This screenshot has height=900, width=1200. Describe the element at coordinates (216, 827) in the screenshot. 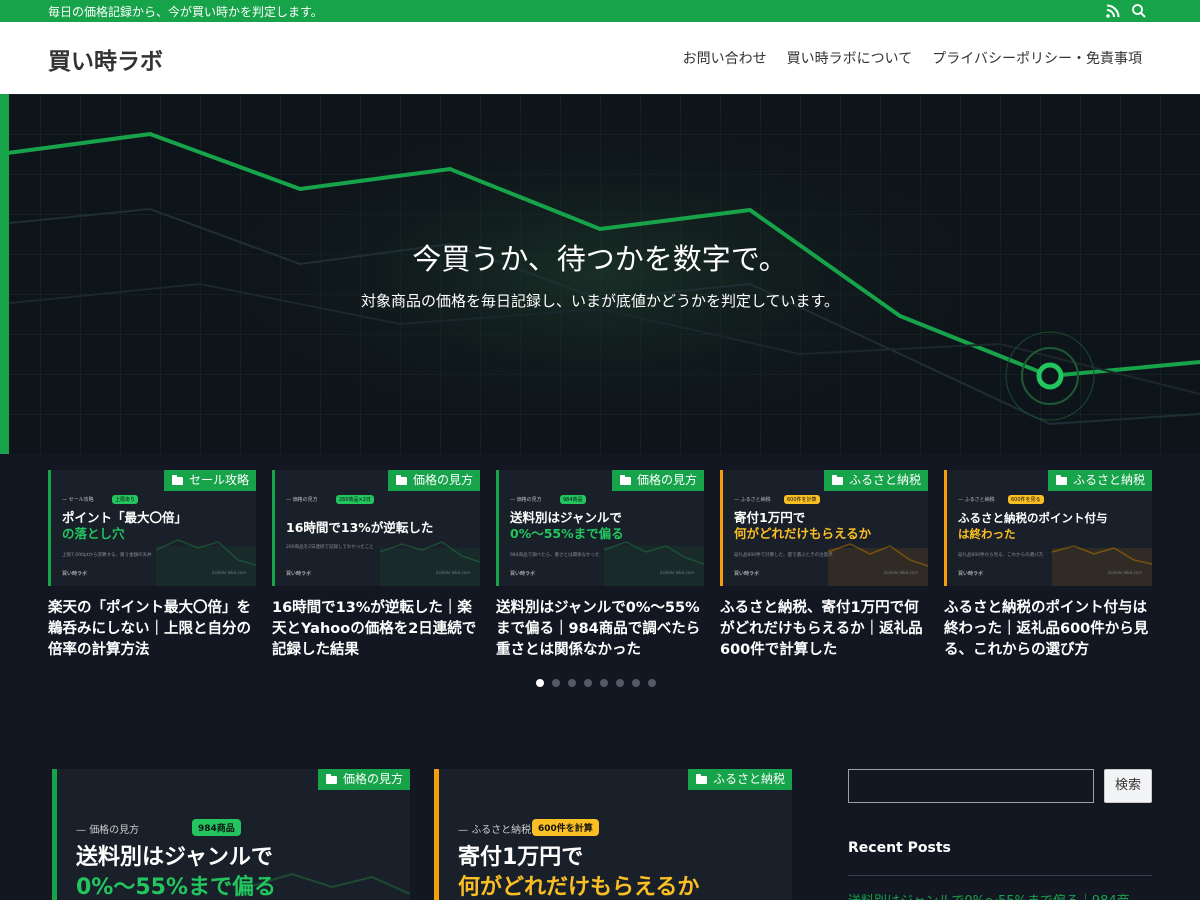

I see `card-chip: 984商品` at that location.